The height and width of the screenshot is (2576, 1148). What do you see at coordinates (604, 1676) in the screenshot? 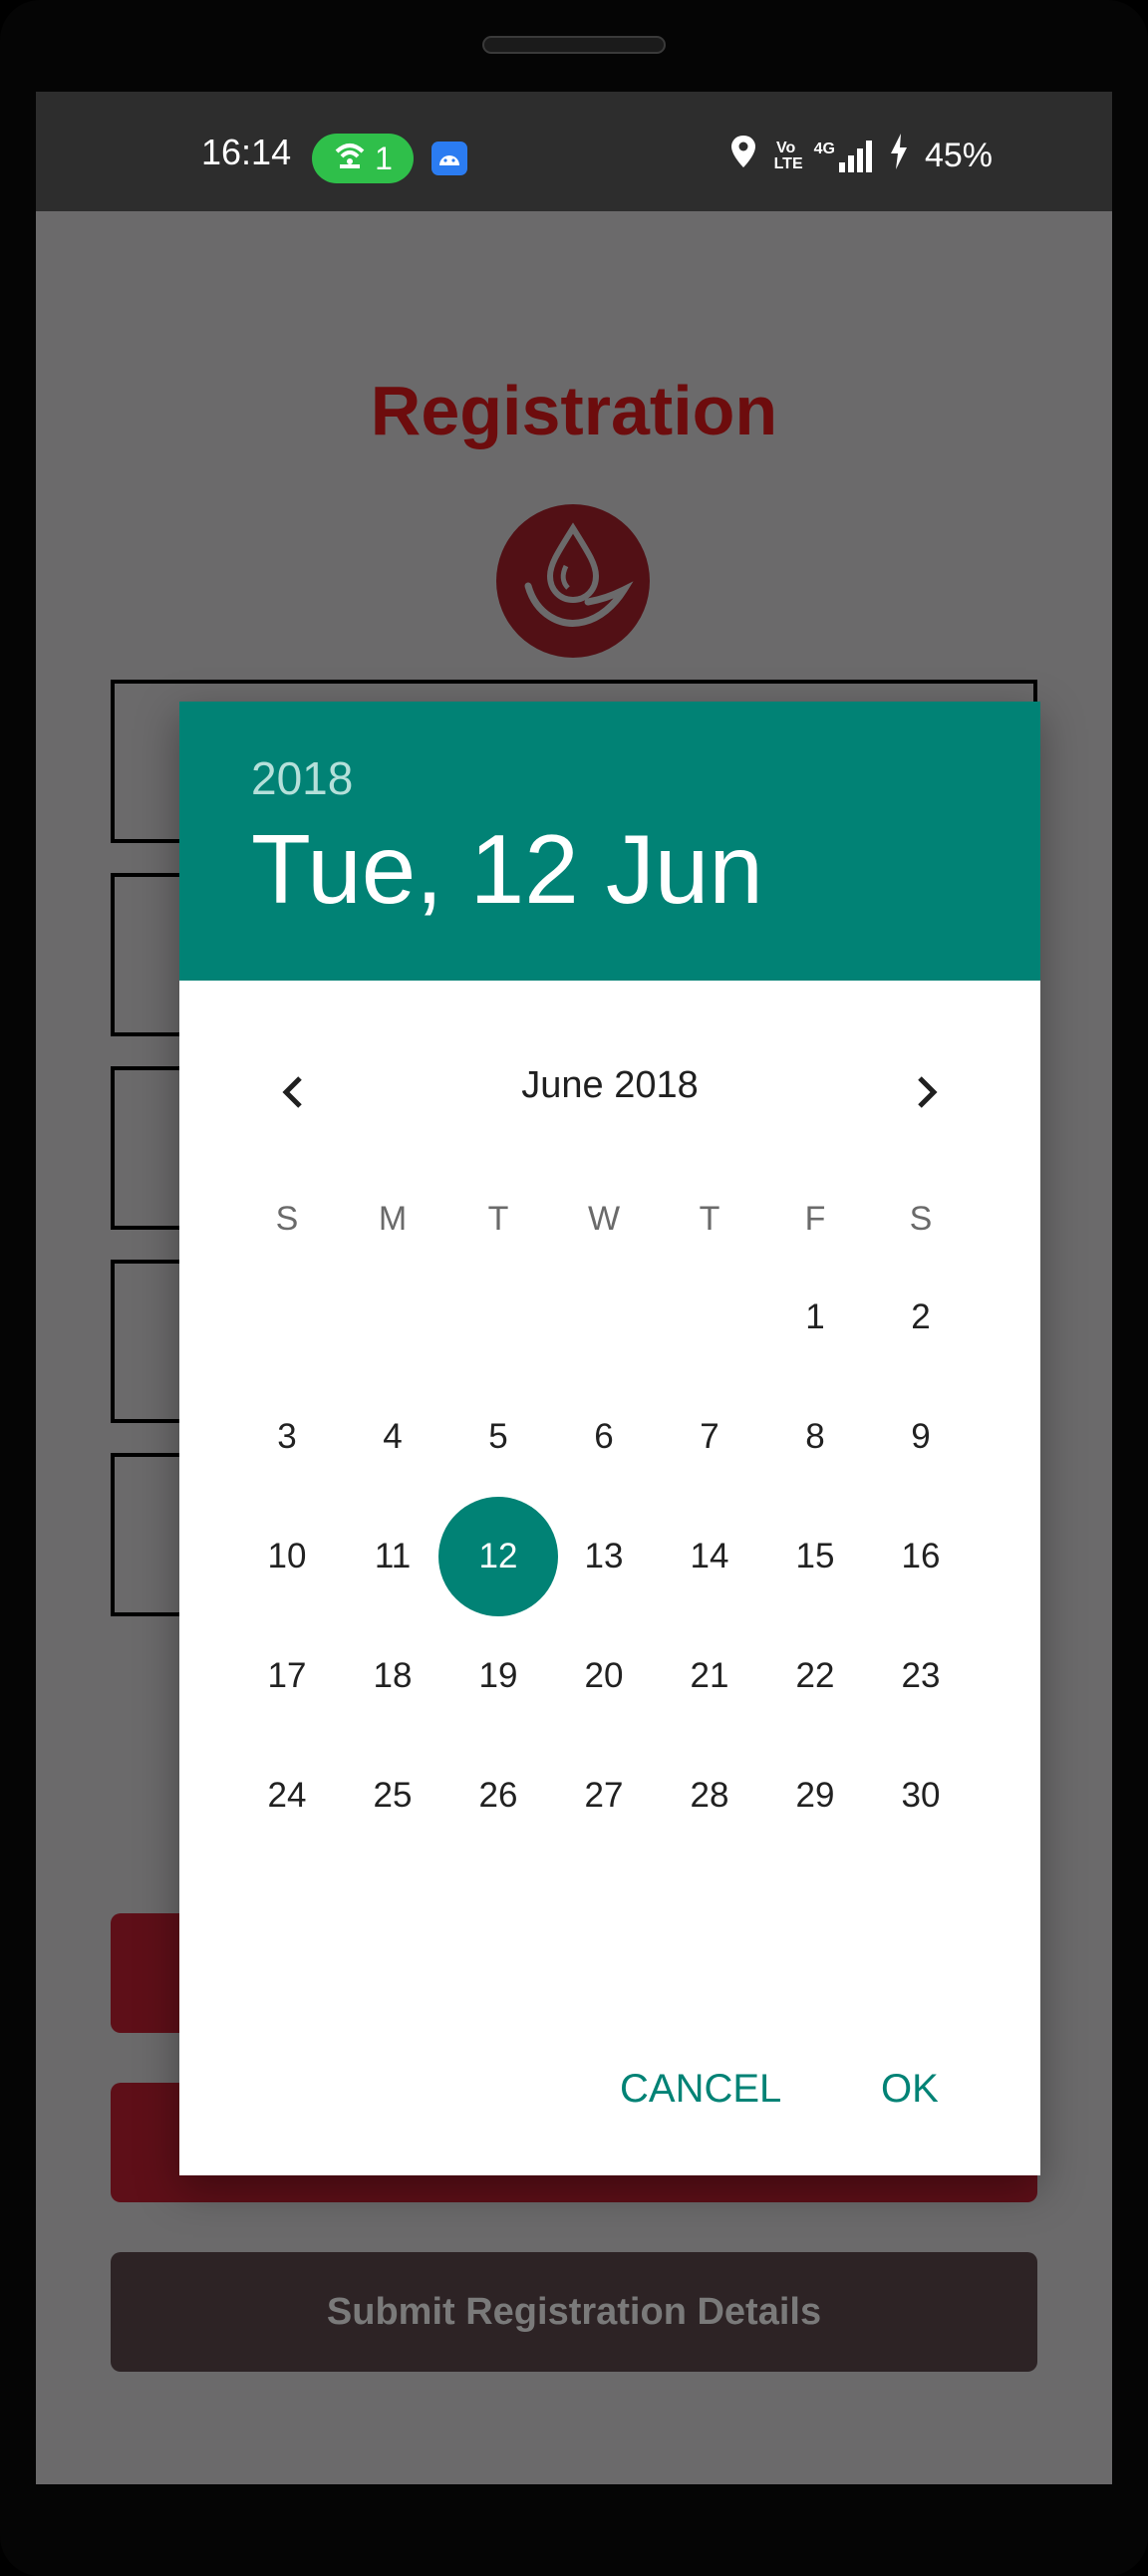
I see `calendar-day: 20` at bounding box center [604, 1676].